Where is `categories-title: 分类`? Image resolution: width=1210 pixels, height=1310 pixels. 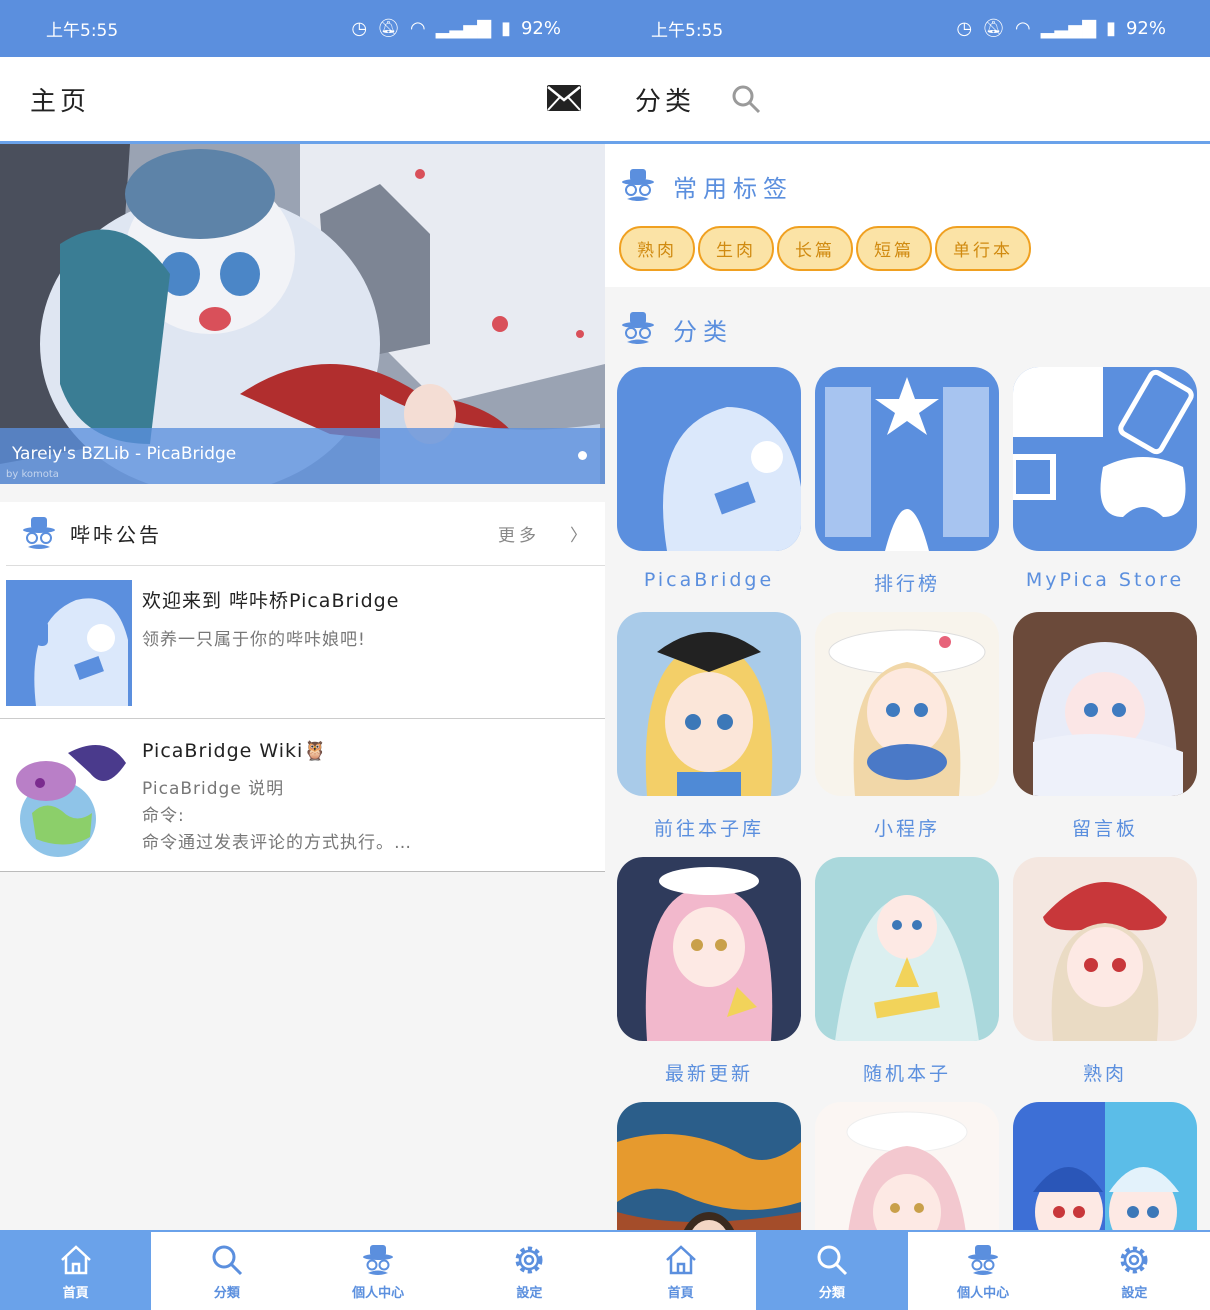
categories-title: 分类 is located at coordinates (703, 331).